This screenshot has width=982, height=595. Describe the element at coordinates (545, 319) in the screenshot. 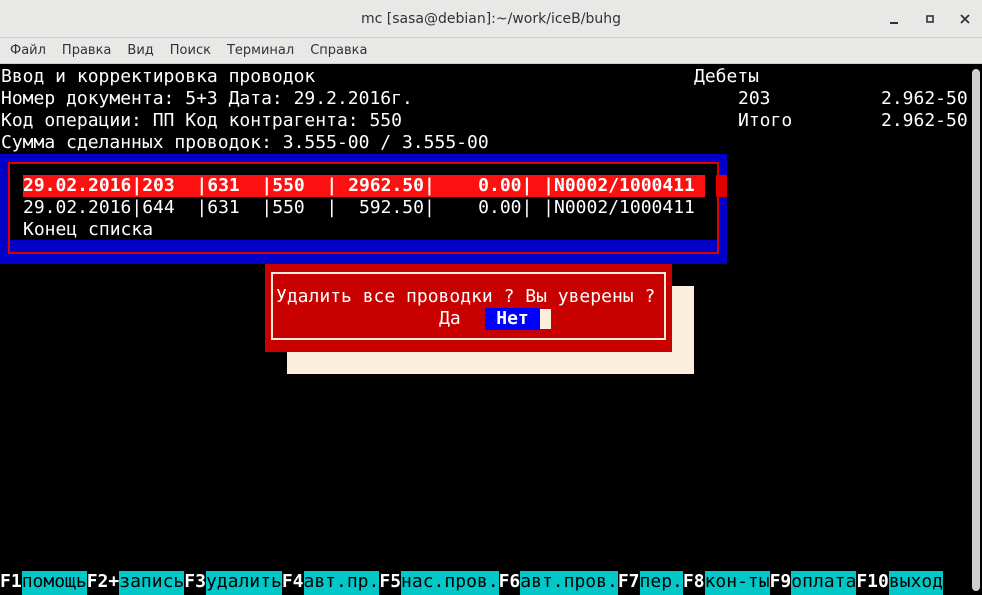

I see `text-cursor` at that location.